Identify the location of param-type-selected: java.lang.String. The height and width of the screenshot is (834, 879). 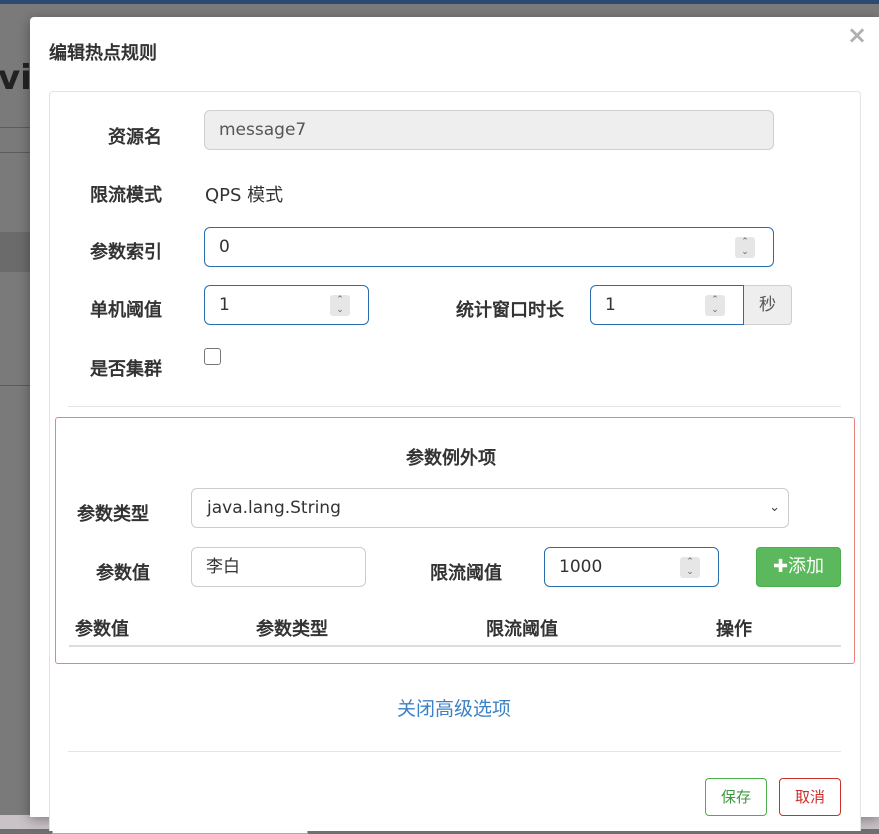
(274, 508).